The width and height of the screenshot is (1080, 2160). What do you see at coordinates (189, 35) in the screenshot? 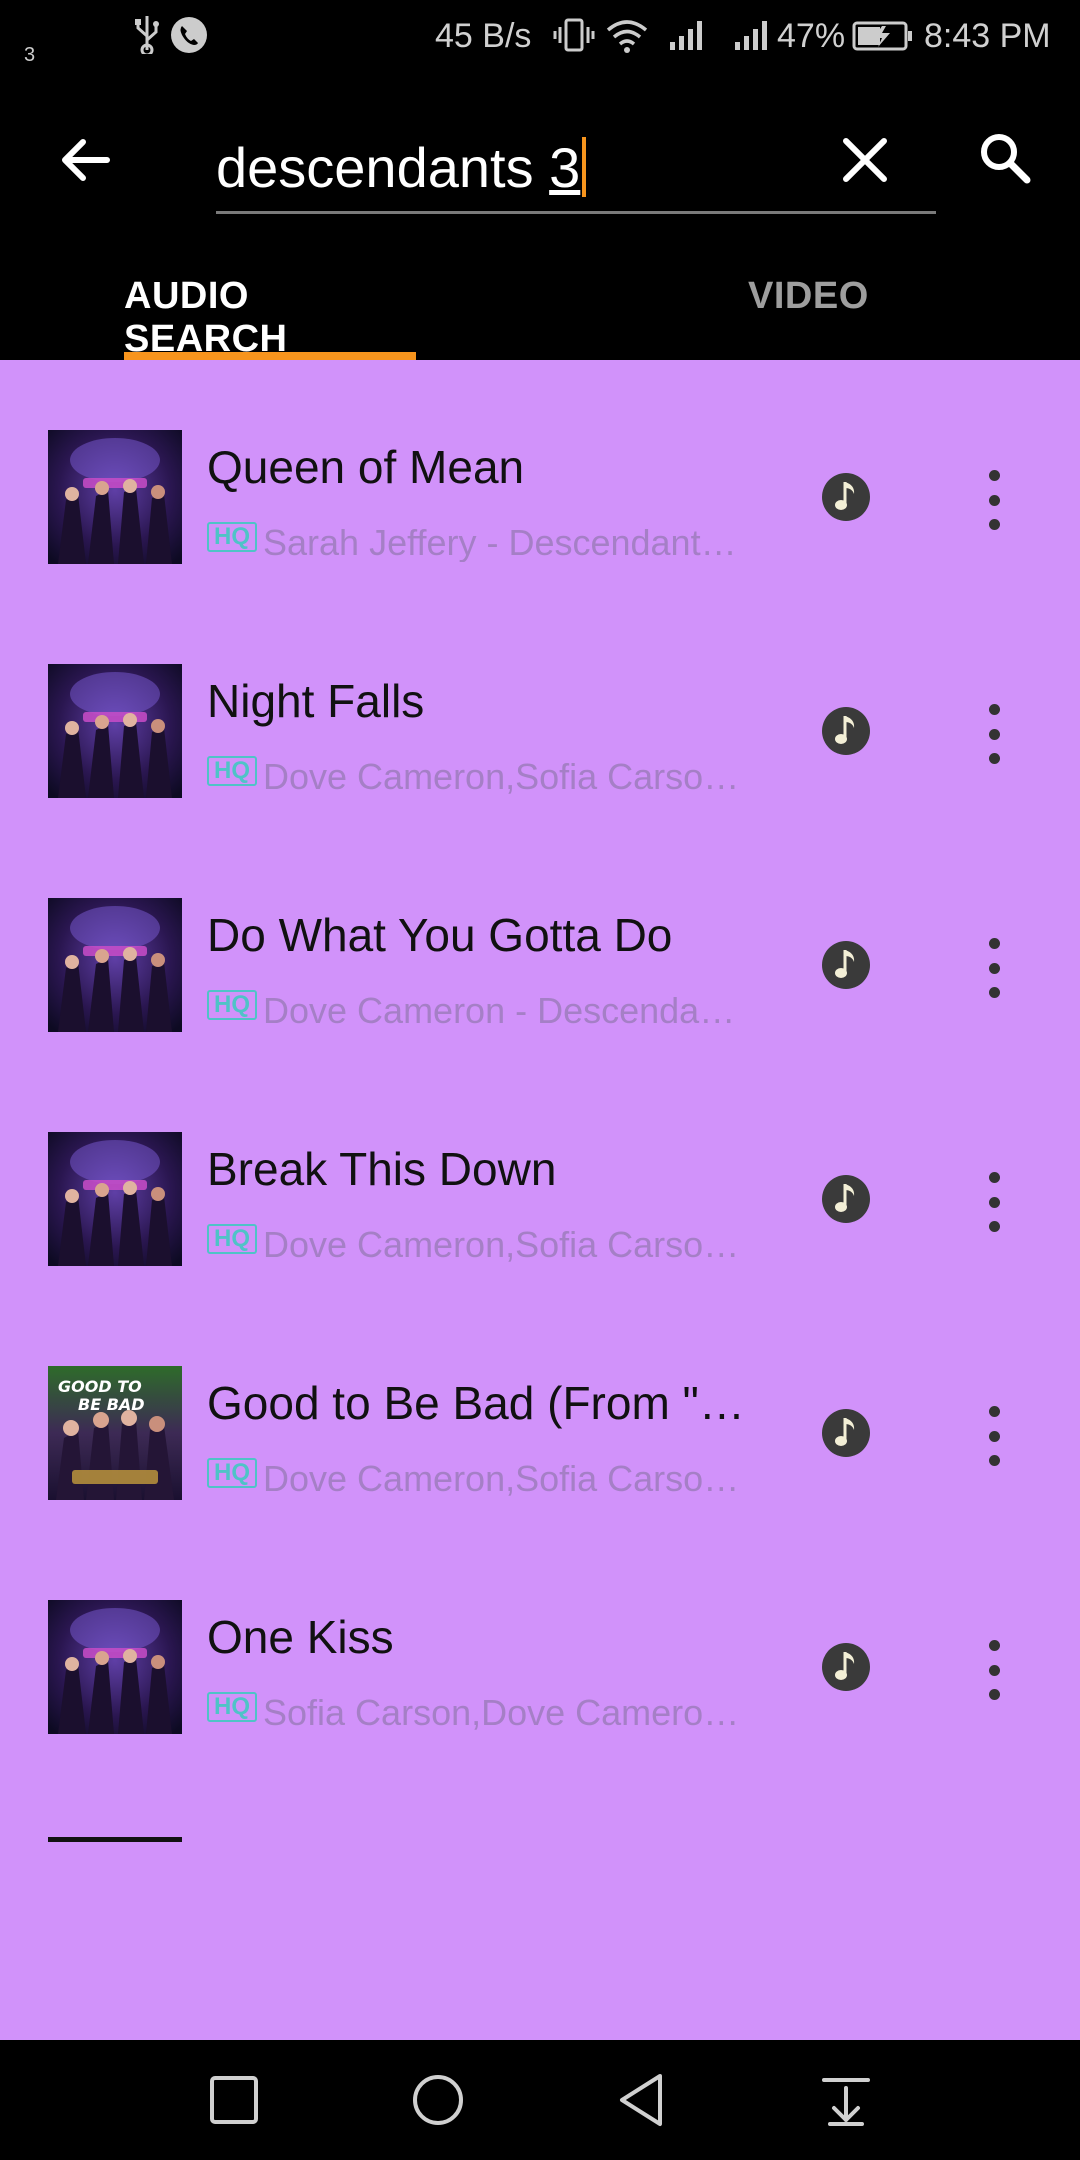
I see `call-icon` at bounding box center [189, 35].